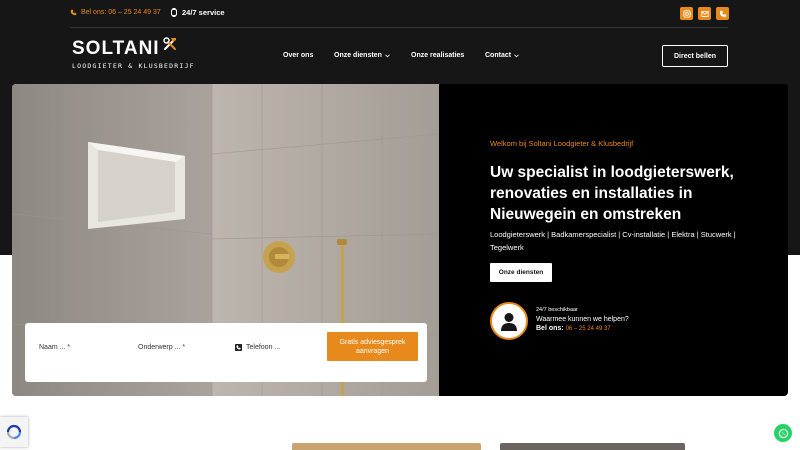 The height and width of the screenshot is (450, 800). I want to click on help-question: Waarmee kunnen we helpen?, so click(582, 319).